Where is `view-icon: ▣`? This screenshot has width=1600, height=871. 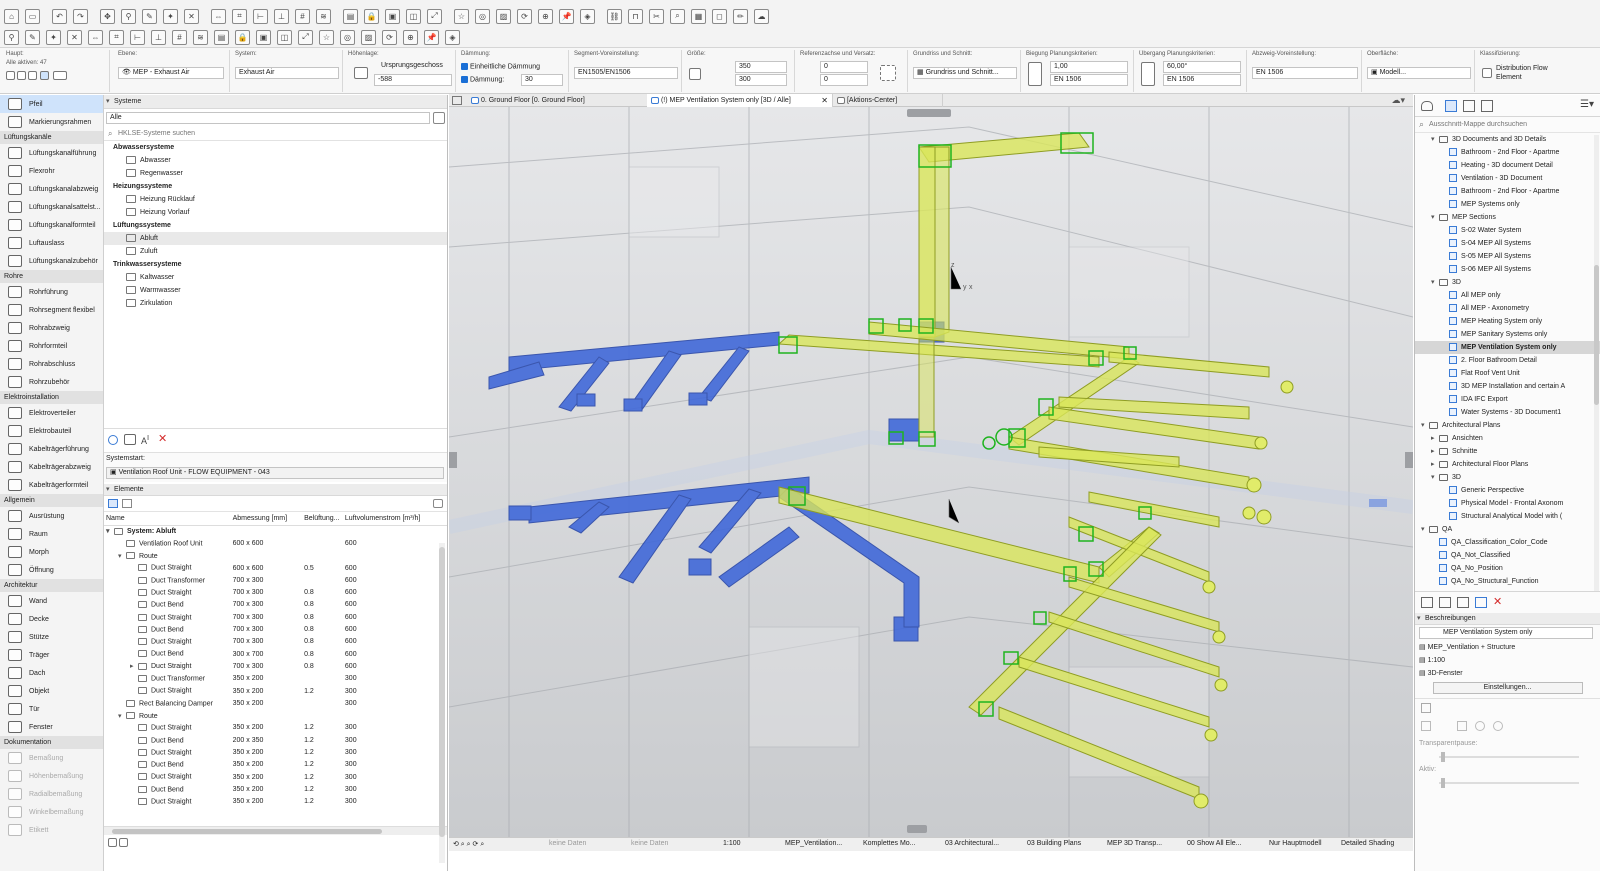 view-icon: ▣ is located at coordinates (263, 37).